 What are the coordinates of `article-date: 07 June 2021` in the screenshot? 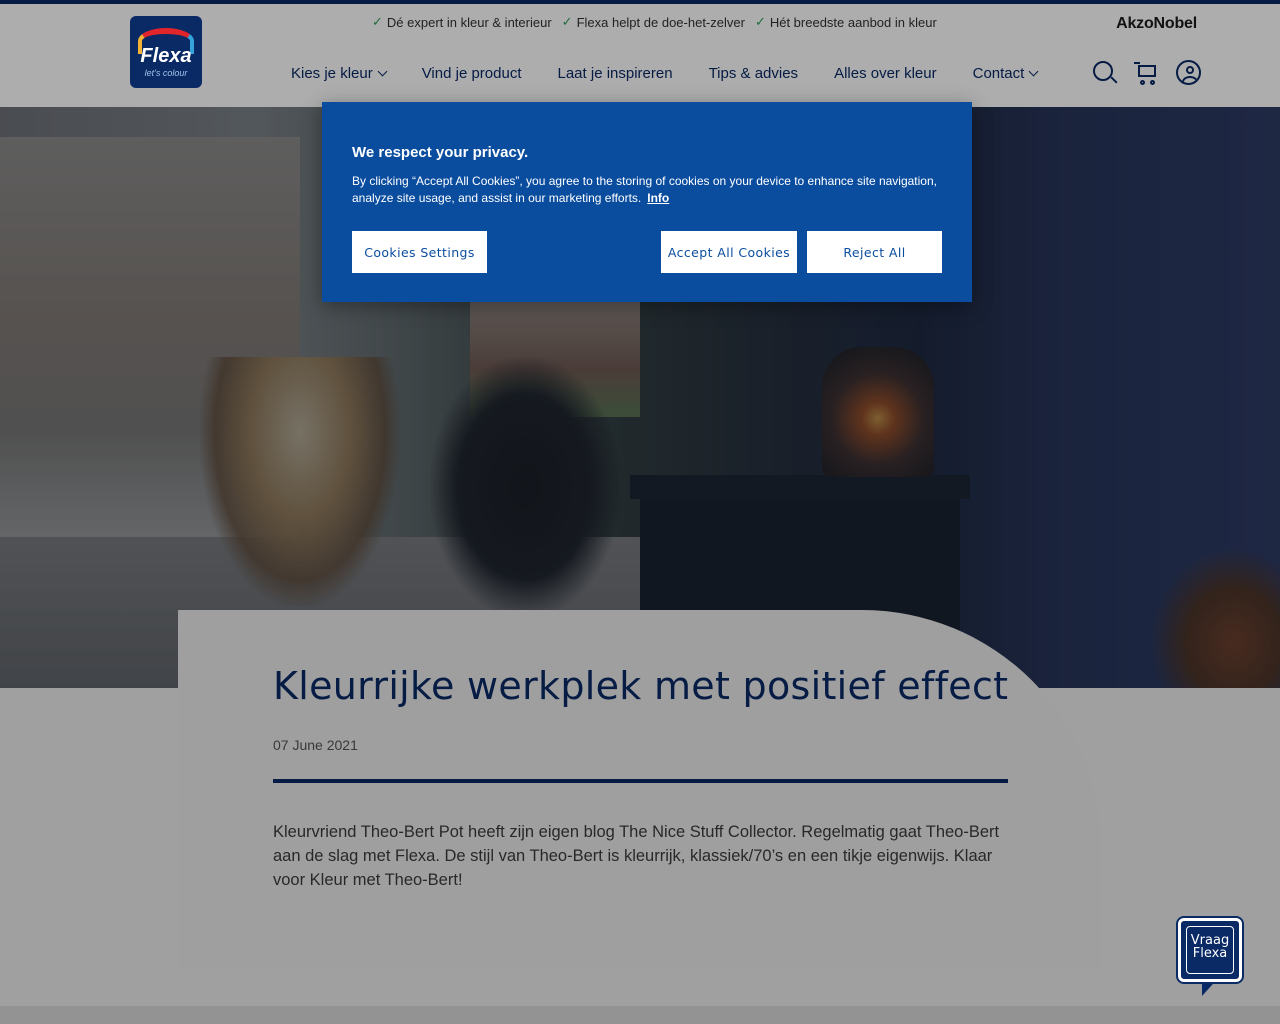 It's located at (315, 745).